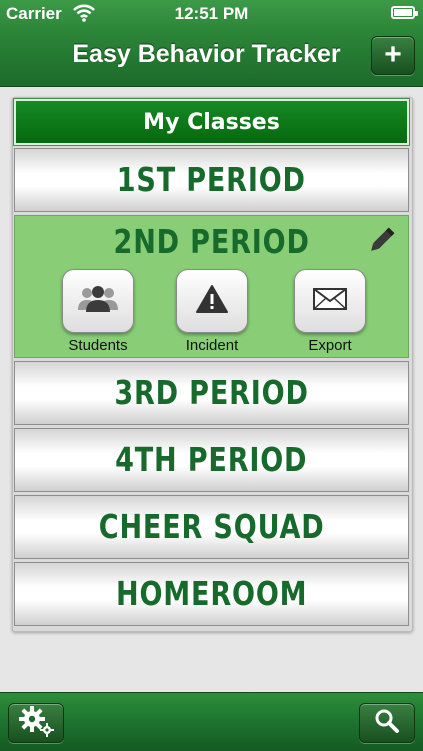 Image resolution: width=423 pixels, height=751 pixels. I want to click on settings-button, so click(36, 723).